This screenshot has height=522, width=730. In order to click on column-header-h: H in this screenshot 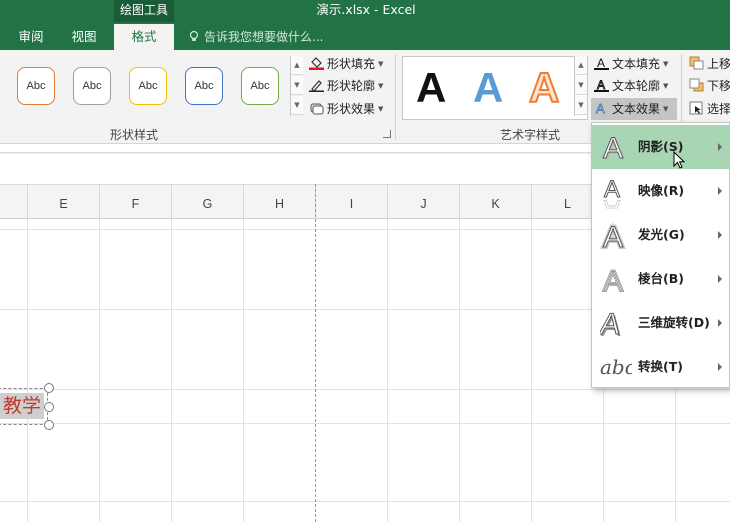, I will do `click(280, 202)`.